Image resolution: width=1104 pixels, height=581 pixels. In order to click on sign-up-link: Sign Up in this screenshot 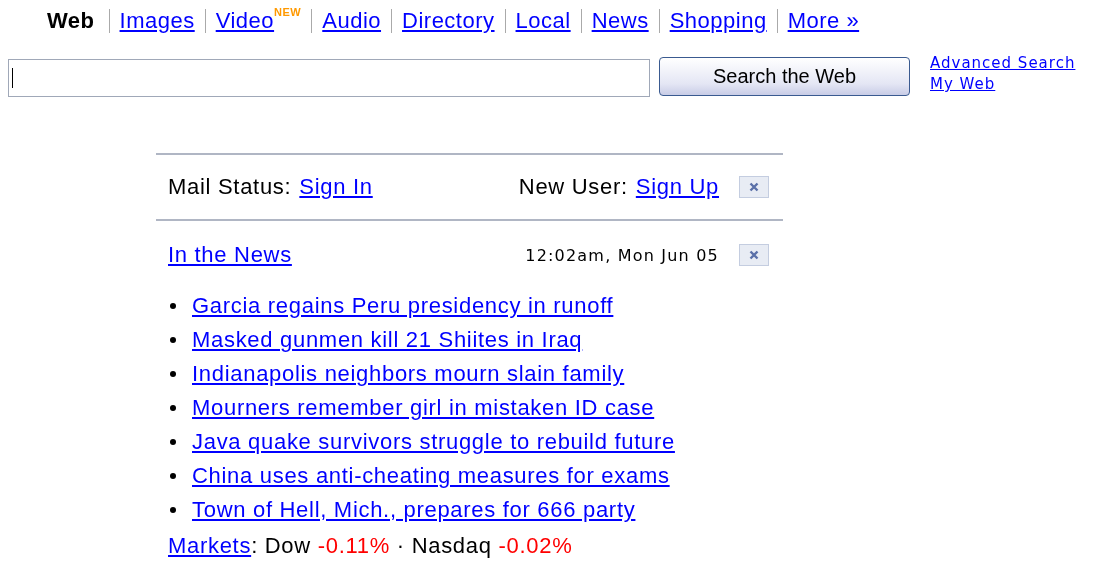, I will do `click(677, 187)`.